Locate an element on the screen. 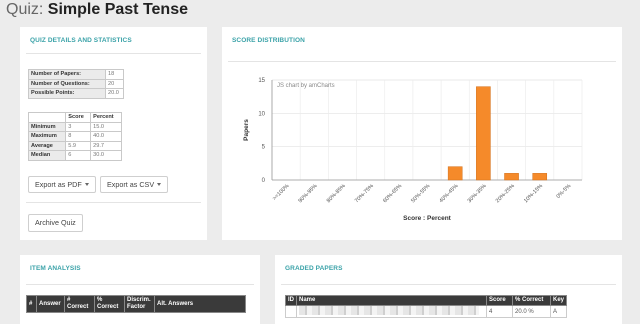 The image size is (640, 324). info-label: Number of Papers: is located at coordinates (67, 74).